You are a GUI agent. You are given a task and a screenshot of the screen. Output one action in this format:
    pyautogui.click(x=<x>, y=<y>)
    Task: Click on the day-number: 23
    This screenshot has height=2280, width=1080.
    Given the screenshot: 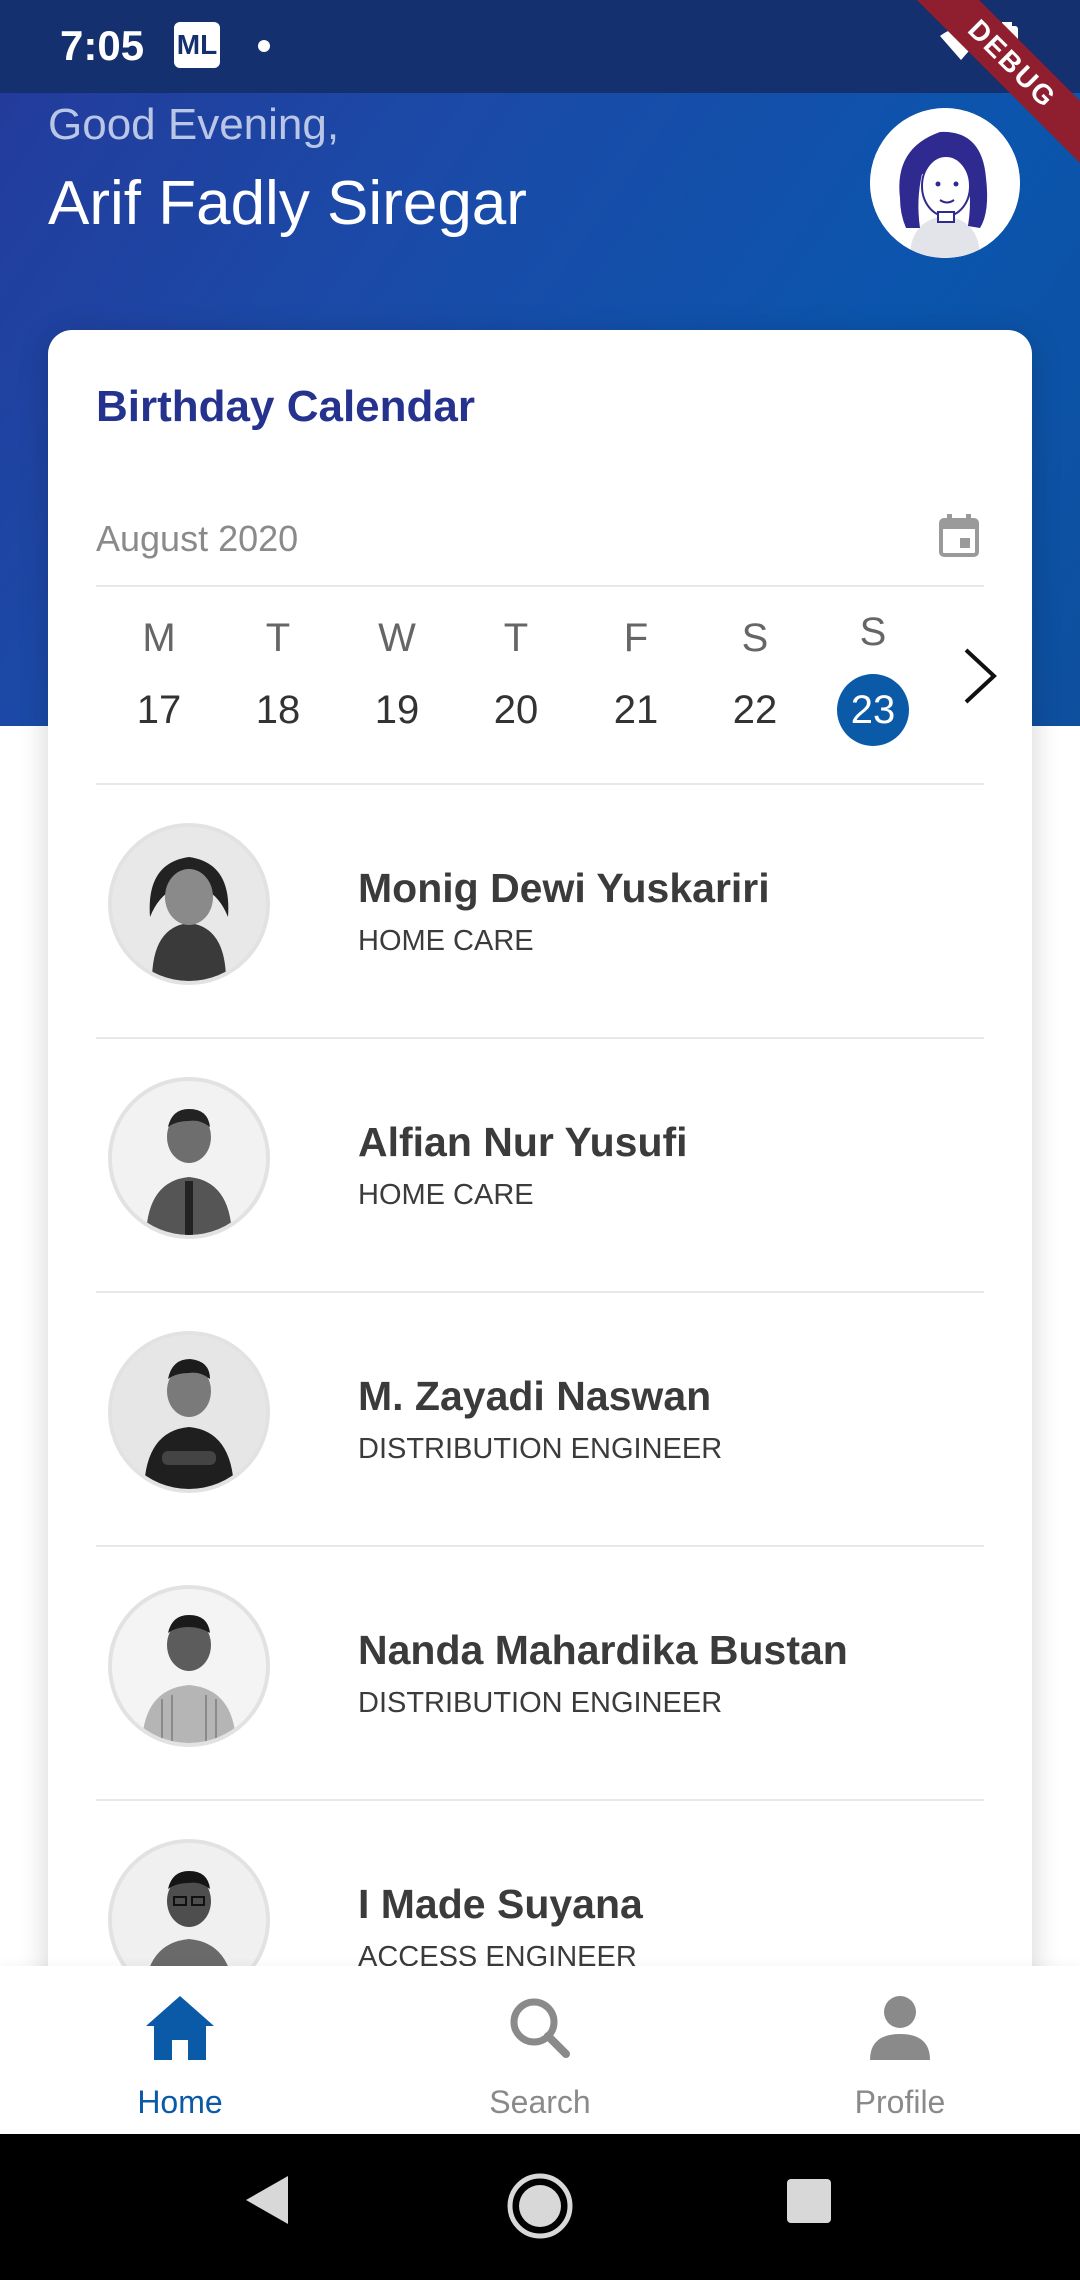 What is the action you would take?
    pyautogui.click(x=873, y=709)
    